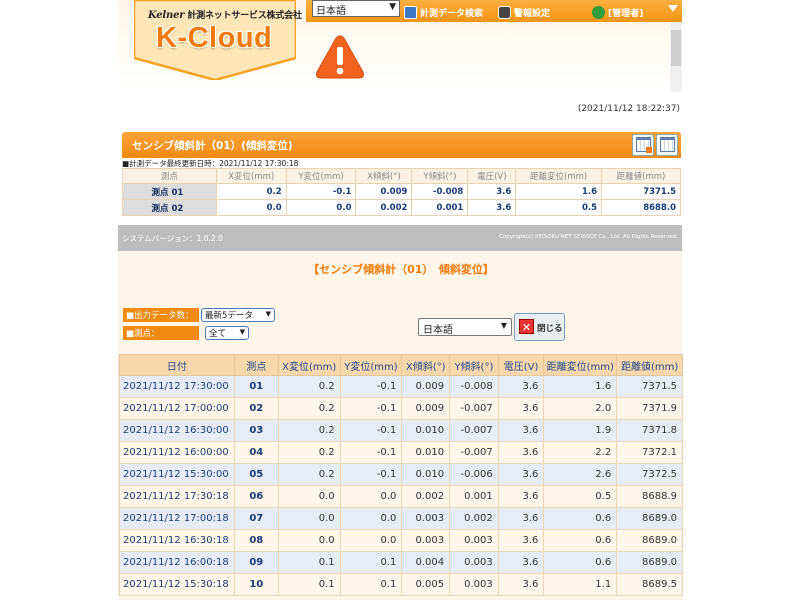 The height and width of the screenshot is (600, 800). Describe the element at coordinates (580, 518) in the screenshot. I see `value-cell: 0.6` at that location.